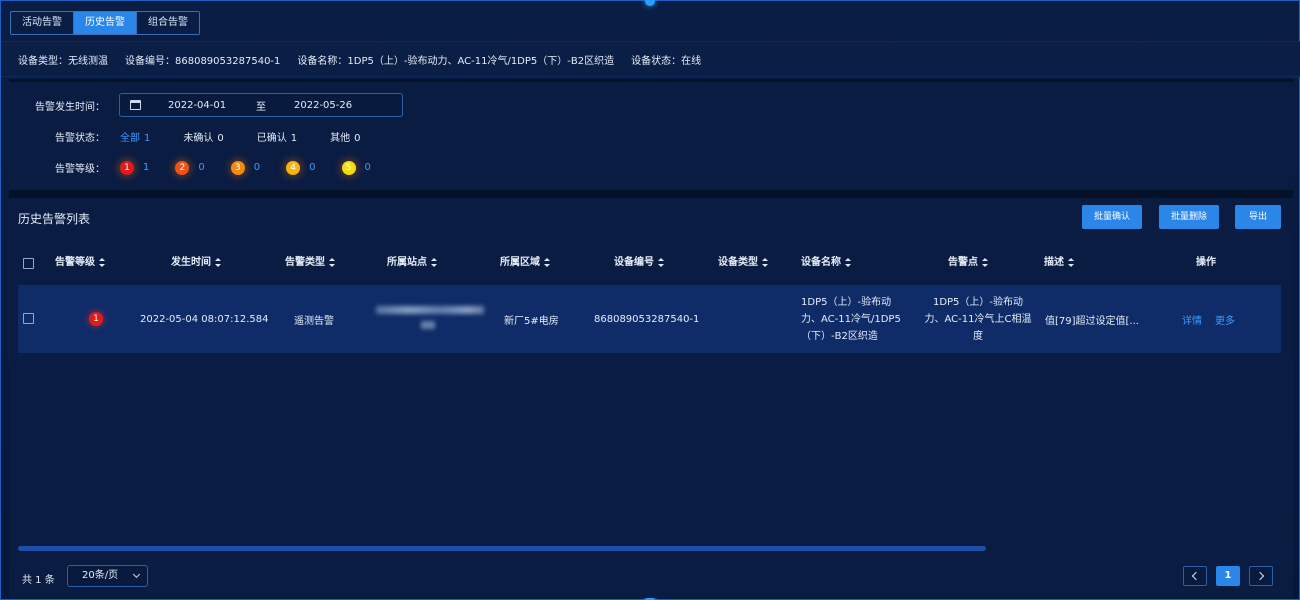  Describe the element at coordinates (314, 321) in the screenshot. I see `cell-type: 遥测告警` at that location.